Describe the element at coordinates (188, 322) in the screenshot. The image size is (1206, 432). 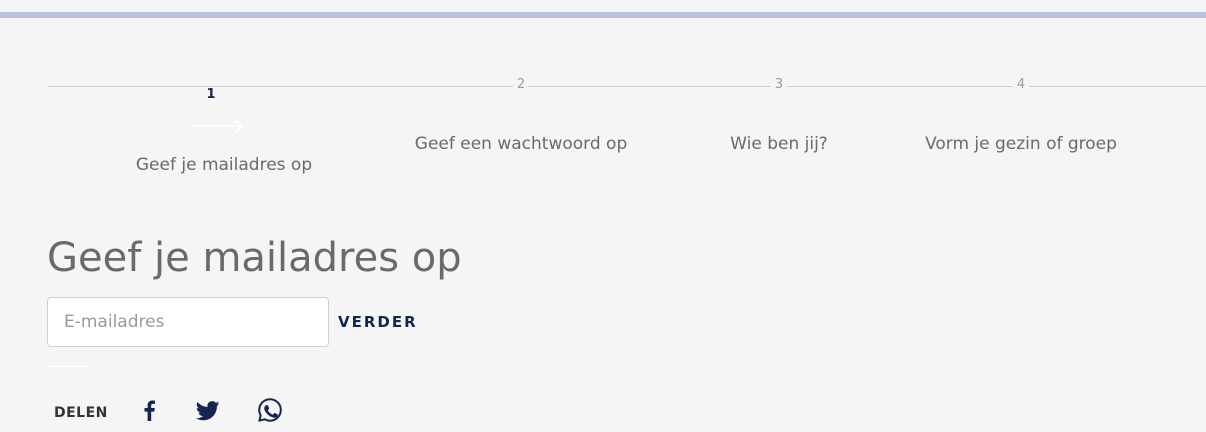
I see `email-field` at that location.